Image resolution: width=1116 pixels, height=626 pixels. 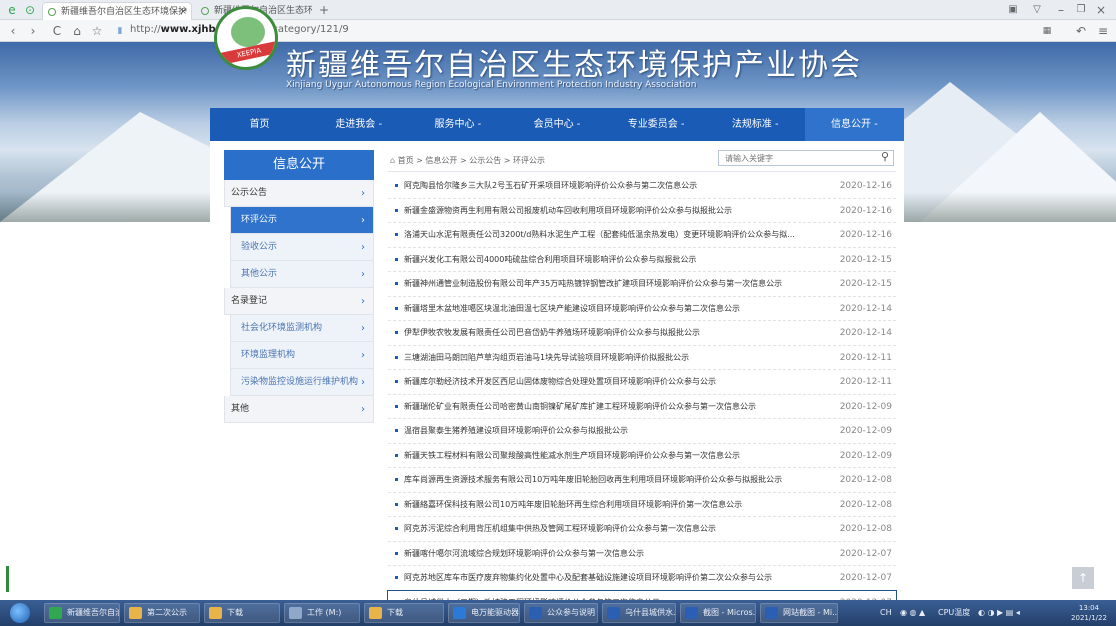 I want to click on sidebar-group-registry: 名录登记 ›, so click(x=299, y=301).